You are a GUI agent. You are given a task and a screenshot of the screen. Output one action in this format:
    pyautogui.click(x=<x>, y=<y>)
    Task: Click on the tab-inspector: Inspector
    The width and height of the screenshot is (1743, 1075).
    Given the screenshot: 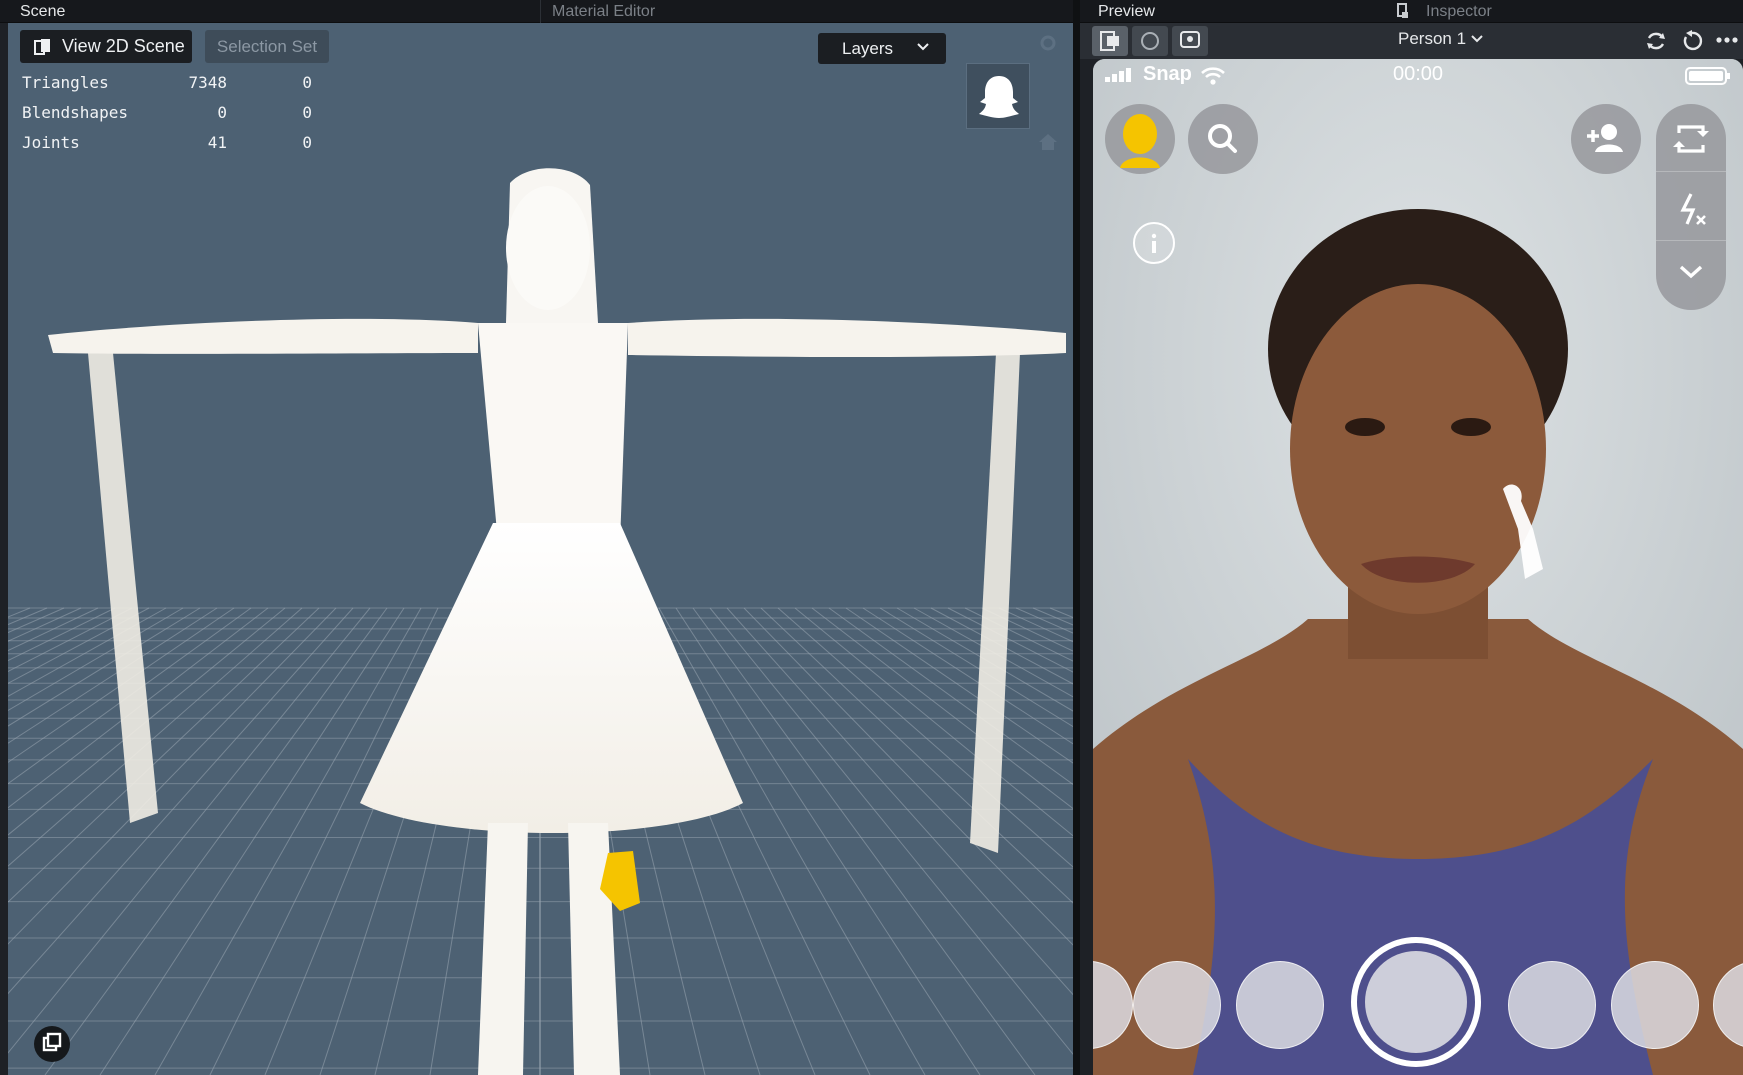 What is the action you would take?
    pyautogui.click(x=1455, y=11)
    